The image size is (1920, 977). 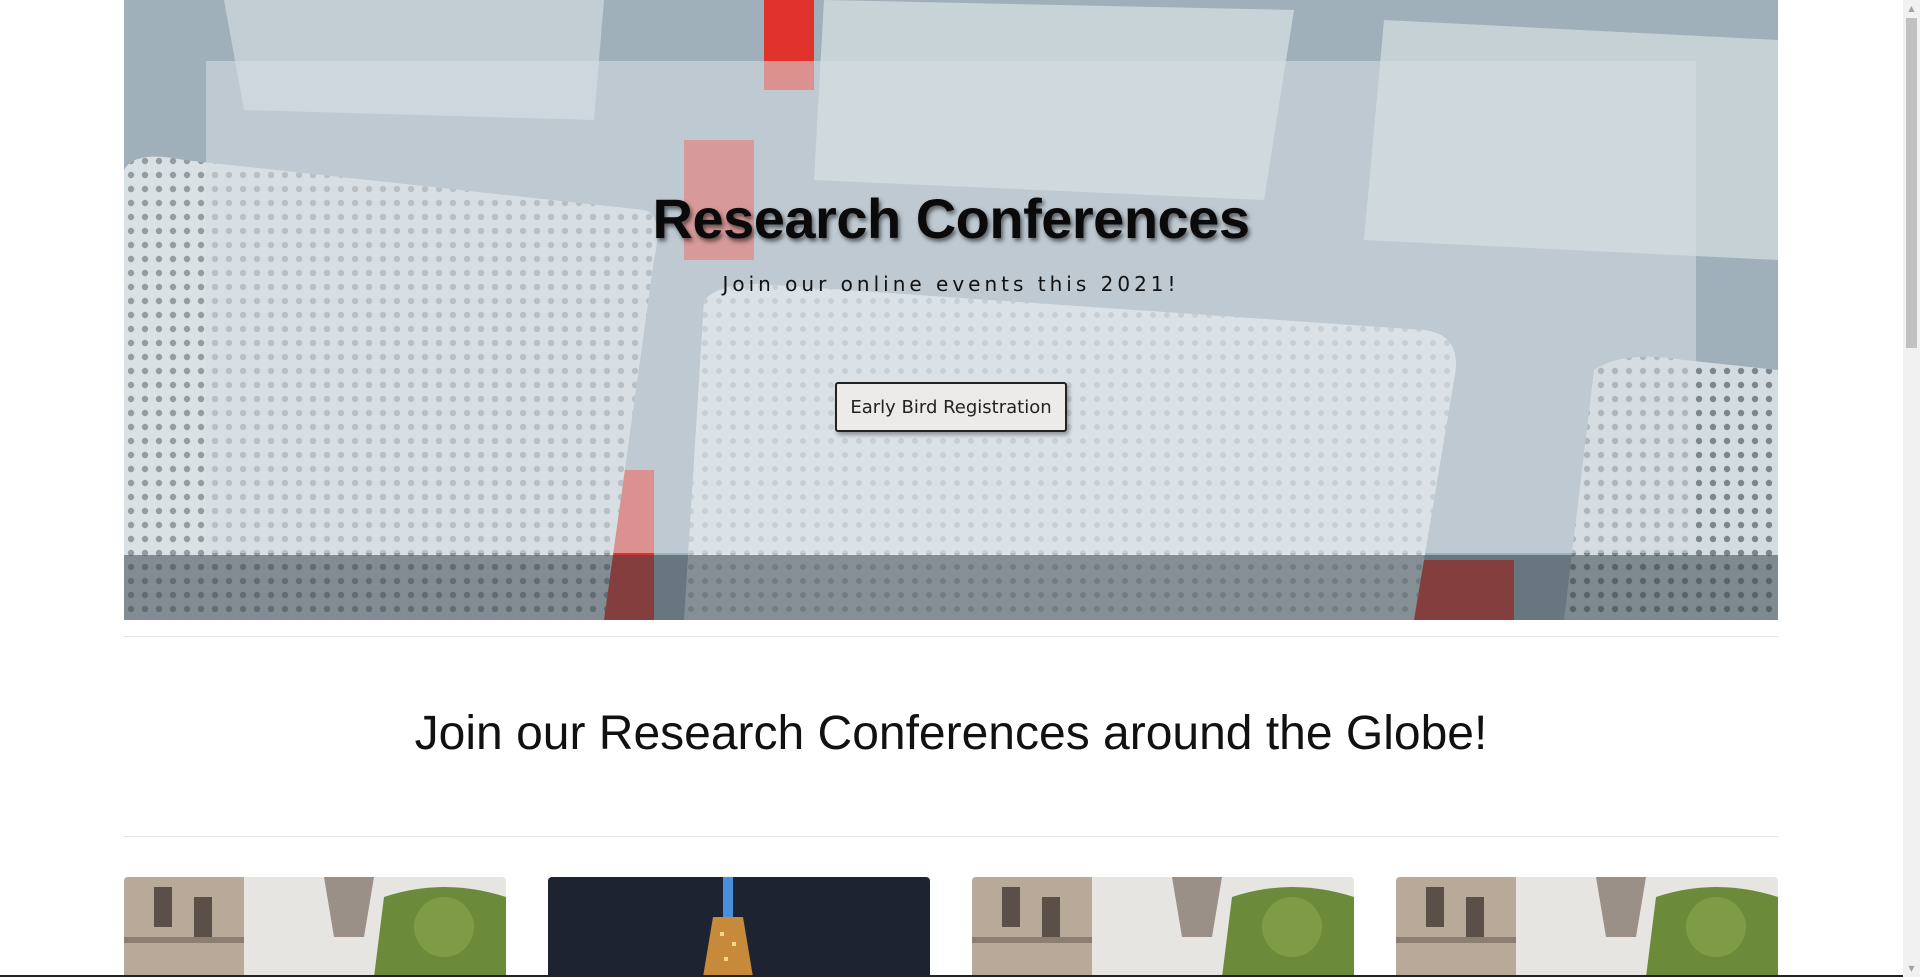 I want to click on hero-subtitle: Join our online events this 2021!, so click(x=951, y=284).